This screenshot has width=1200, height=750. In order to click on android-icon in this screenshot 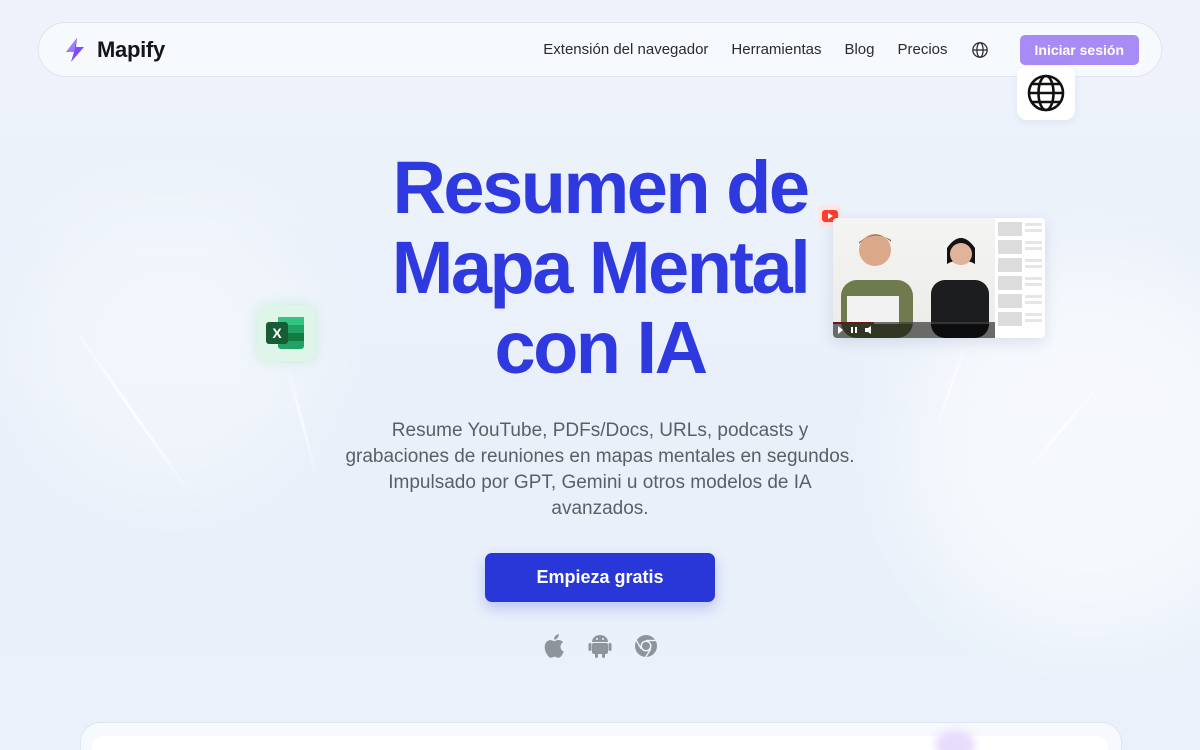, I will do `click(600, 646)`.